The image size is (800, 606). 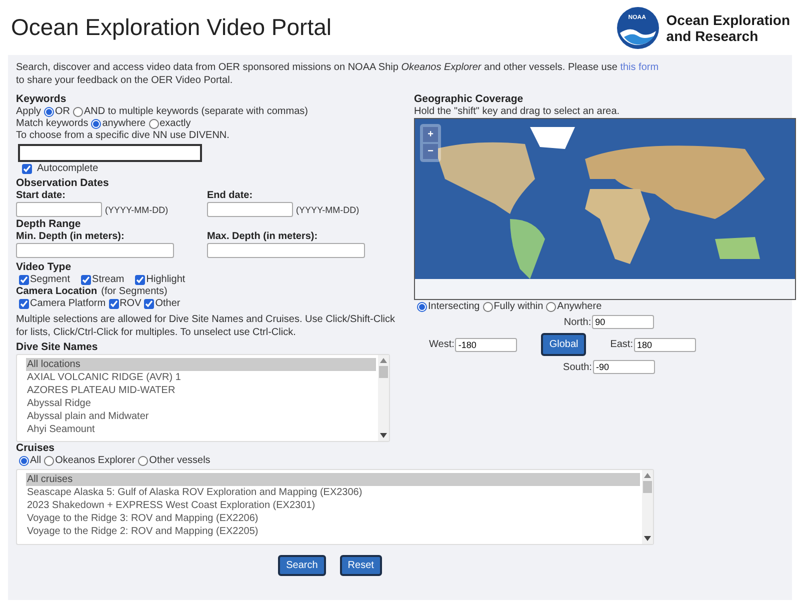 What do you see at coordinates (201, 364) in the screenshot?
I see `list-item: All locations` at bounding box center [201, 364].